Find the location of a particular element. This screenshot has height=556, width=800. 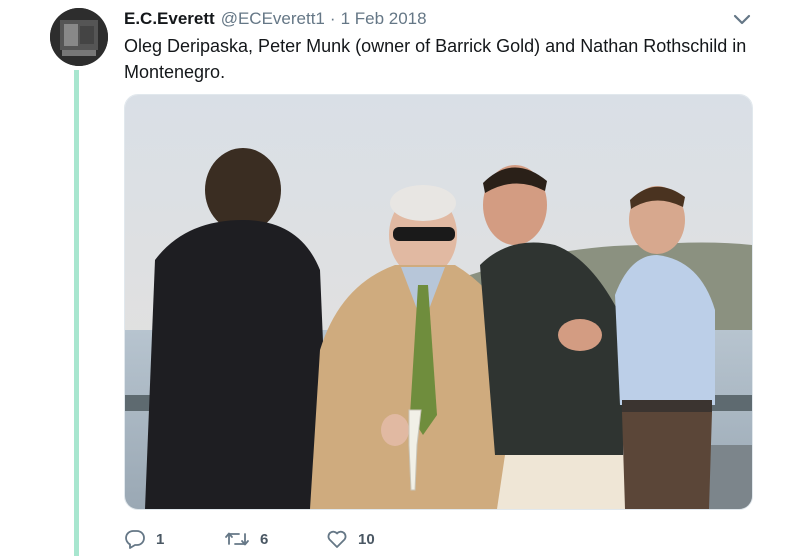

author-handle: @ECEverett1 is located at coordinates (273, 19).